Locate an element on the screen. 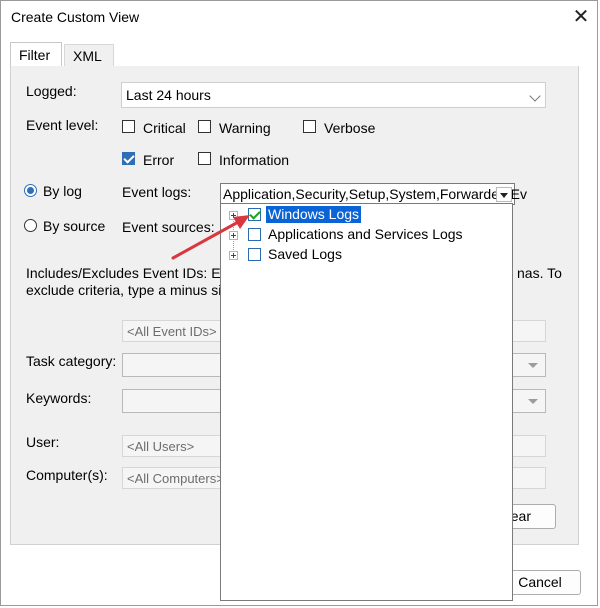 The height and width of the screenshot is (608, 600). annotation-arrow is located at coordinates (210, 237).